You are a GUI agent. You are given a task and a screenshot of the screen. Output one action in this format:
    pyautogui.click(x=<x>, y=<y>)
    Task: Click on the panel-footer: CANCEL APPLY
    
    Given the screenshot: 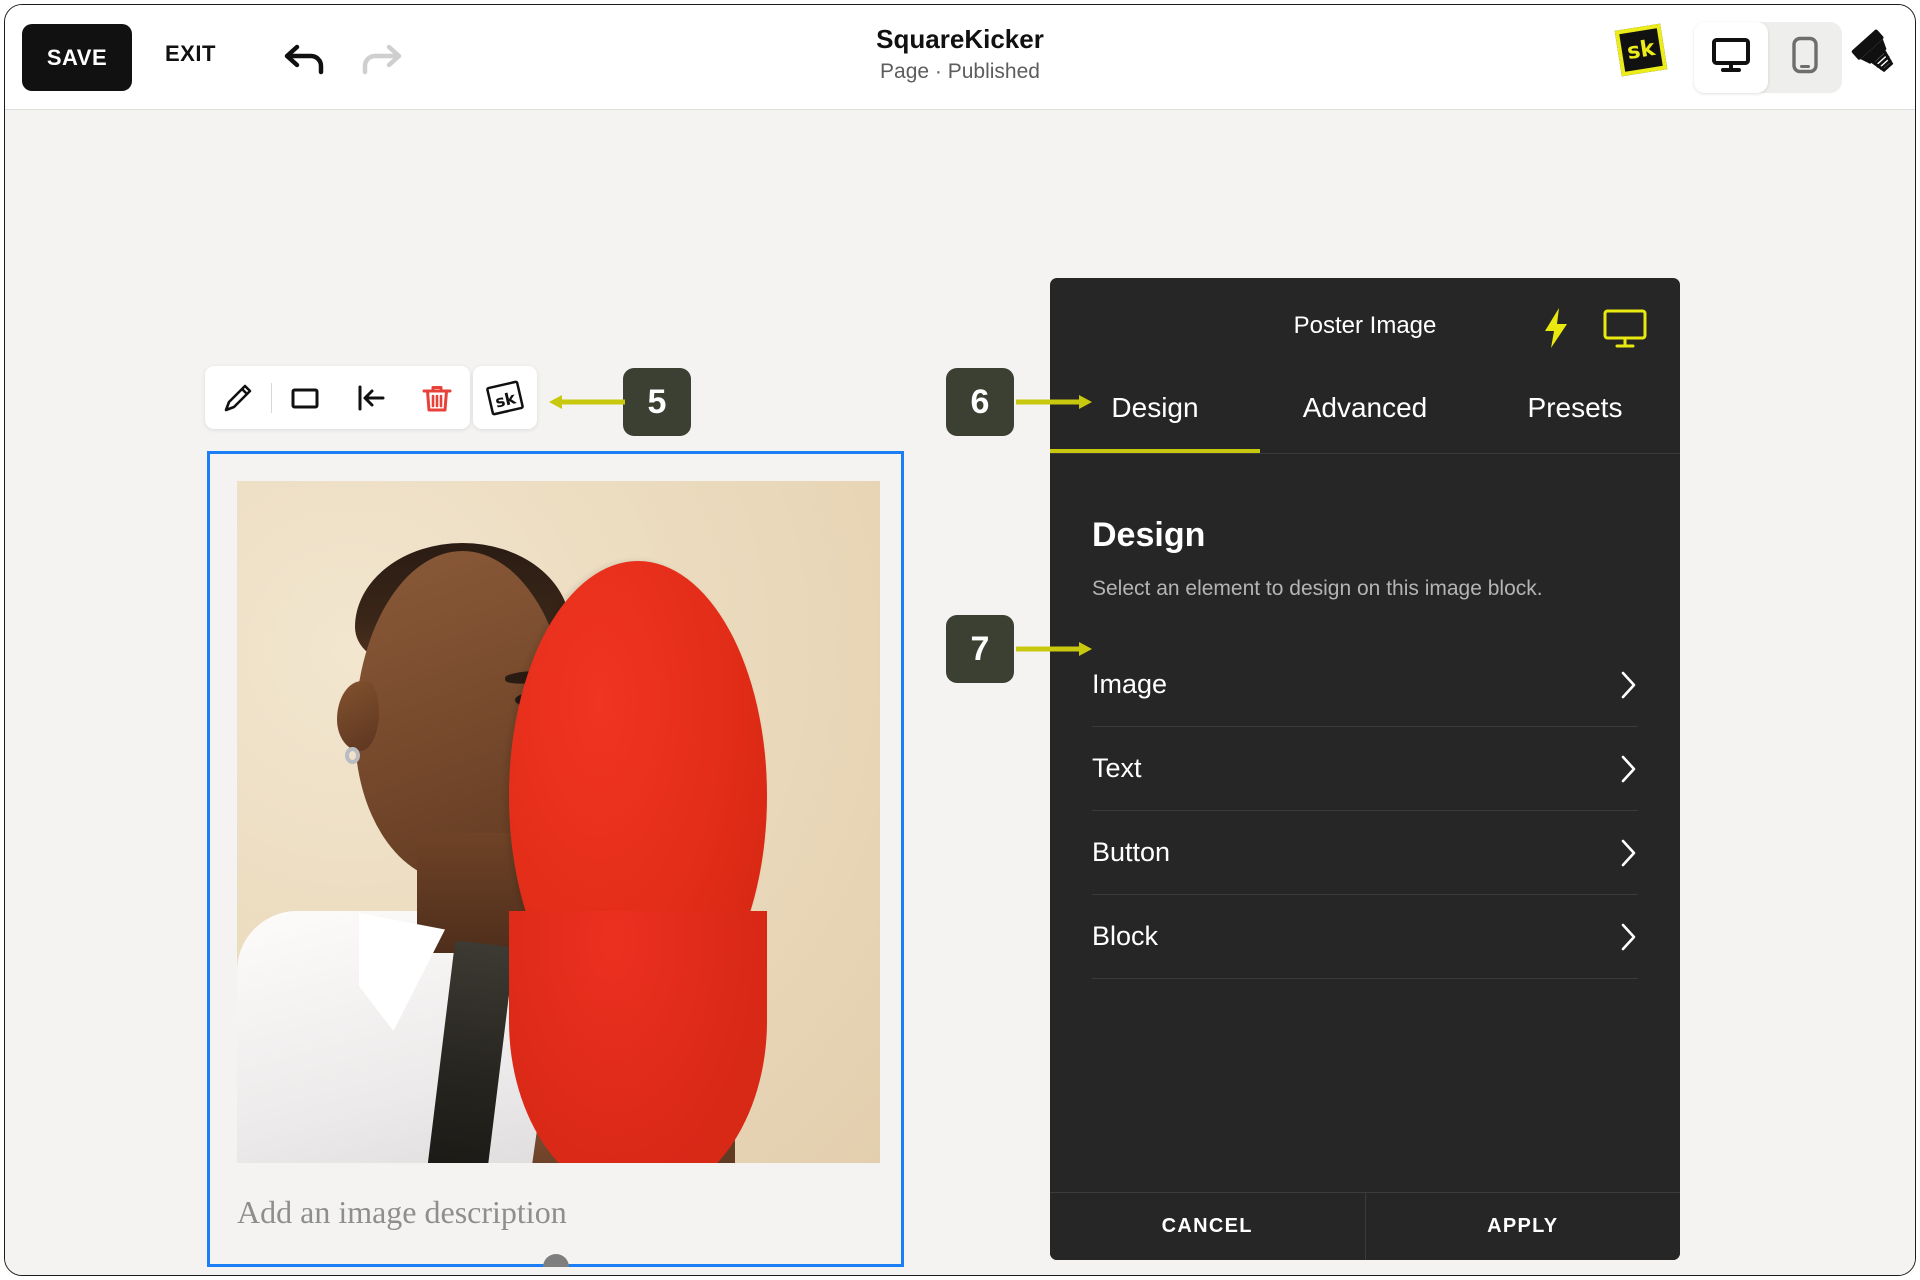 What is the action you would take?
    pyautogui.click(x=1365, y=1226)
    